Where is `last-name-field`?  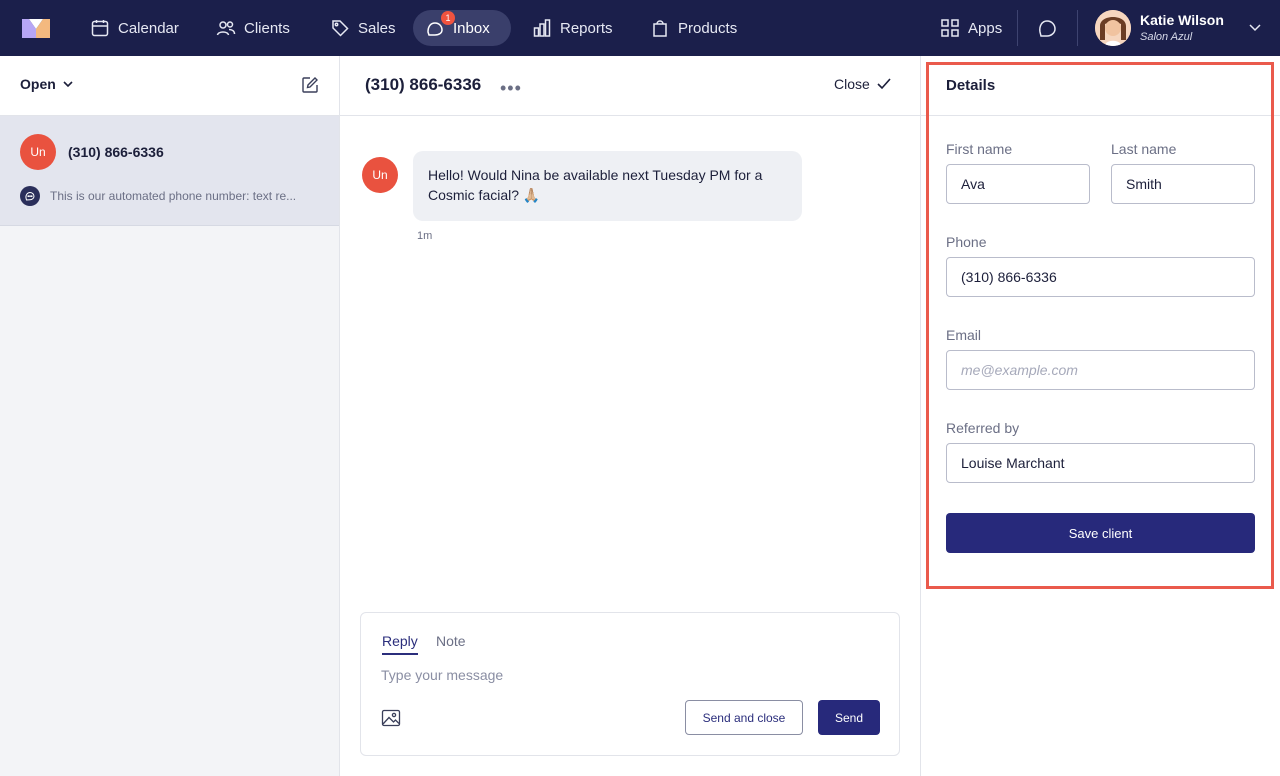
last-name-field is located at coordinates (1183, 184).